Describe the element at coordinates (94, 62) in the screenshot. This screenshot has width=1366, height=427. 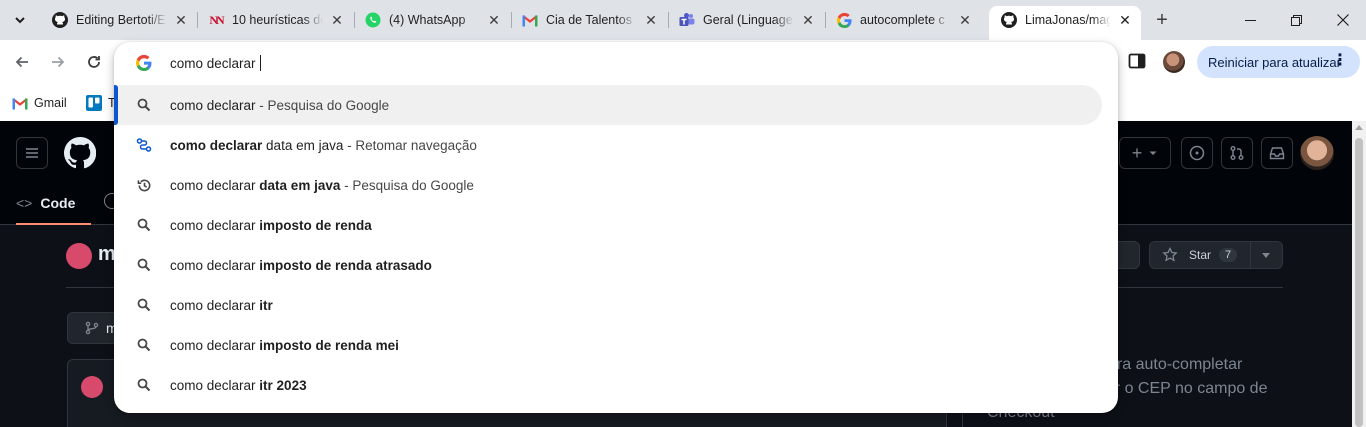
I see `reload-button` at that location.